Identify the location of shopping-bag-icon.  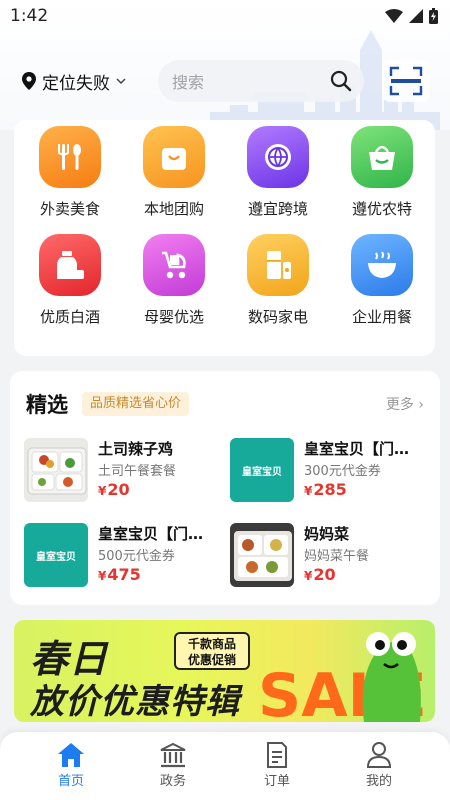
(174, 157).